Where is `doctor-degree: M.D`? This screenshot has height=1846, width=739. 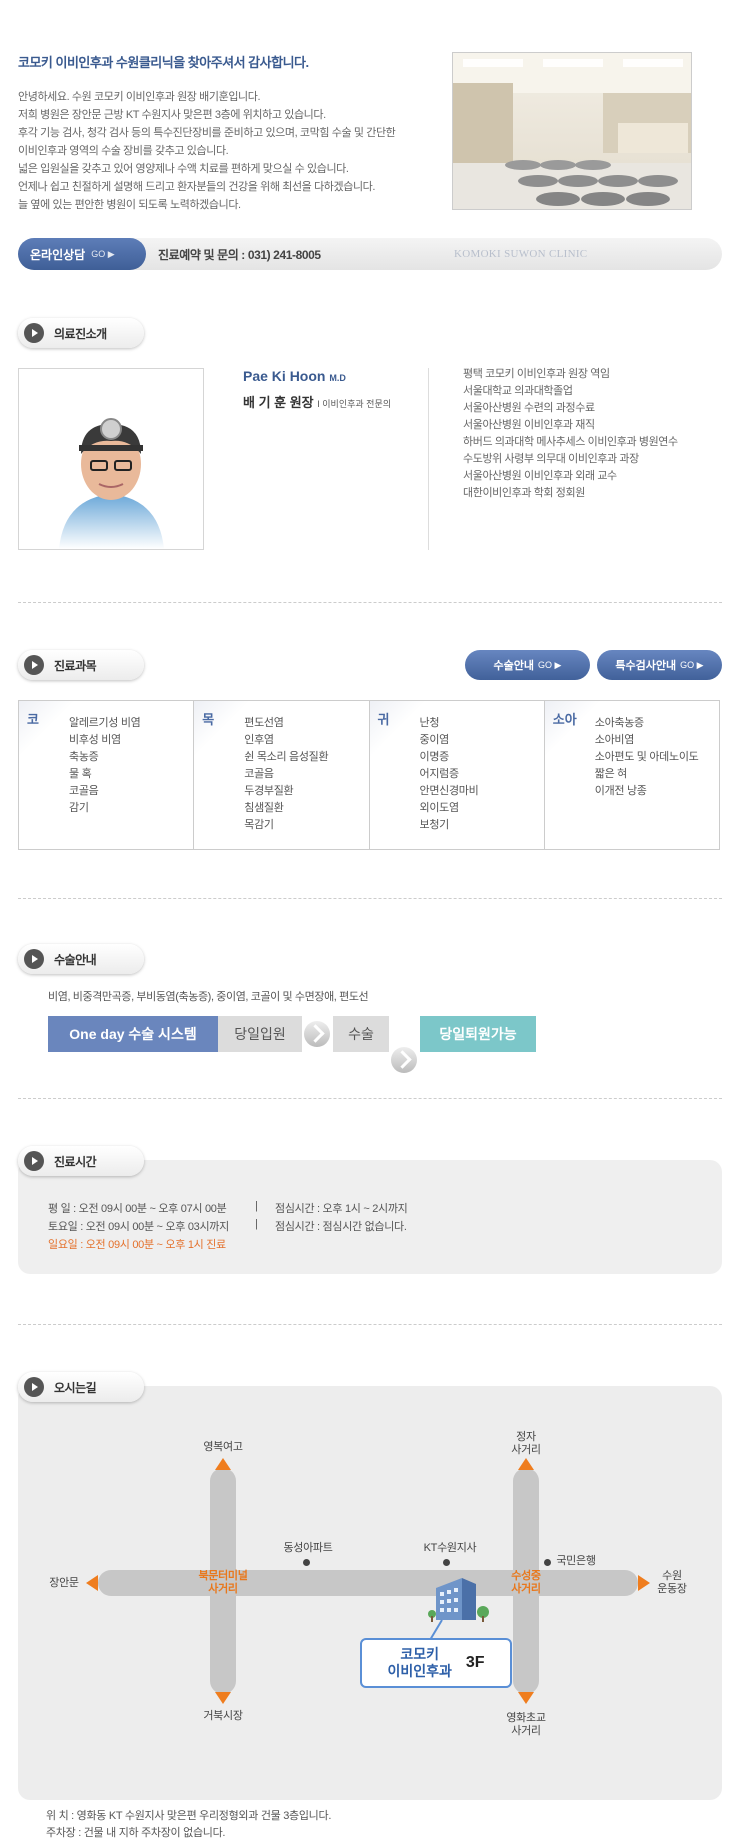
doctor-degree: M.D is located at coordinates (337, 378).